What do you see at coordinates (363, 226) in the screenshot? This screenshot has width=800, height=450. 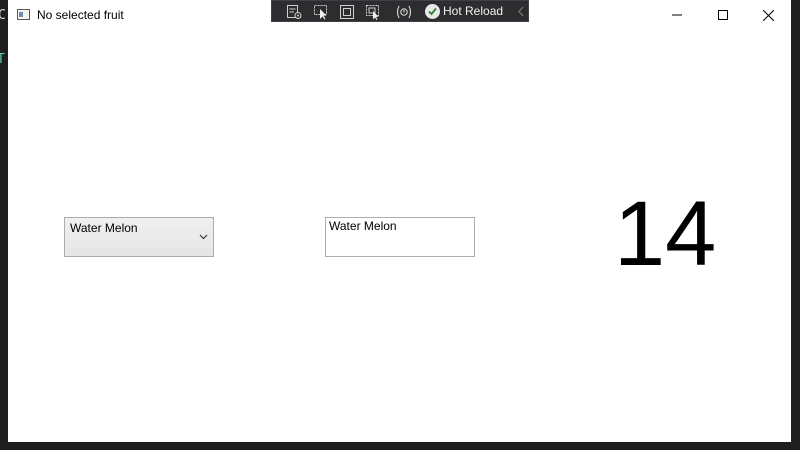 I see `fruit-textbox-value: Water Melon` at bounding box center [363, 226].